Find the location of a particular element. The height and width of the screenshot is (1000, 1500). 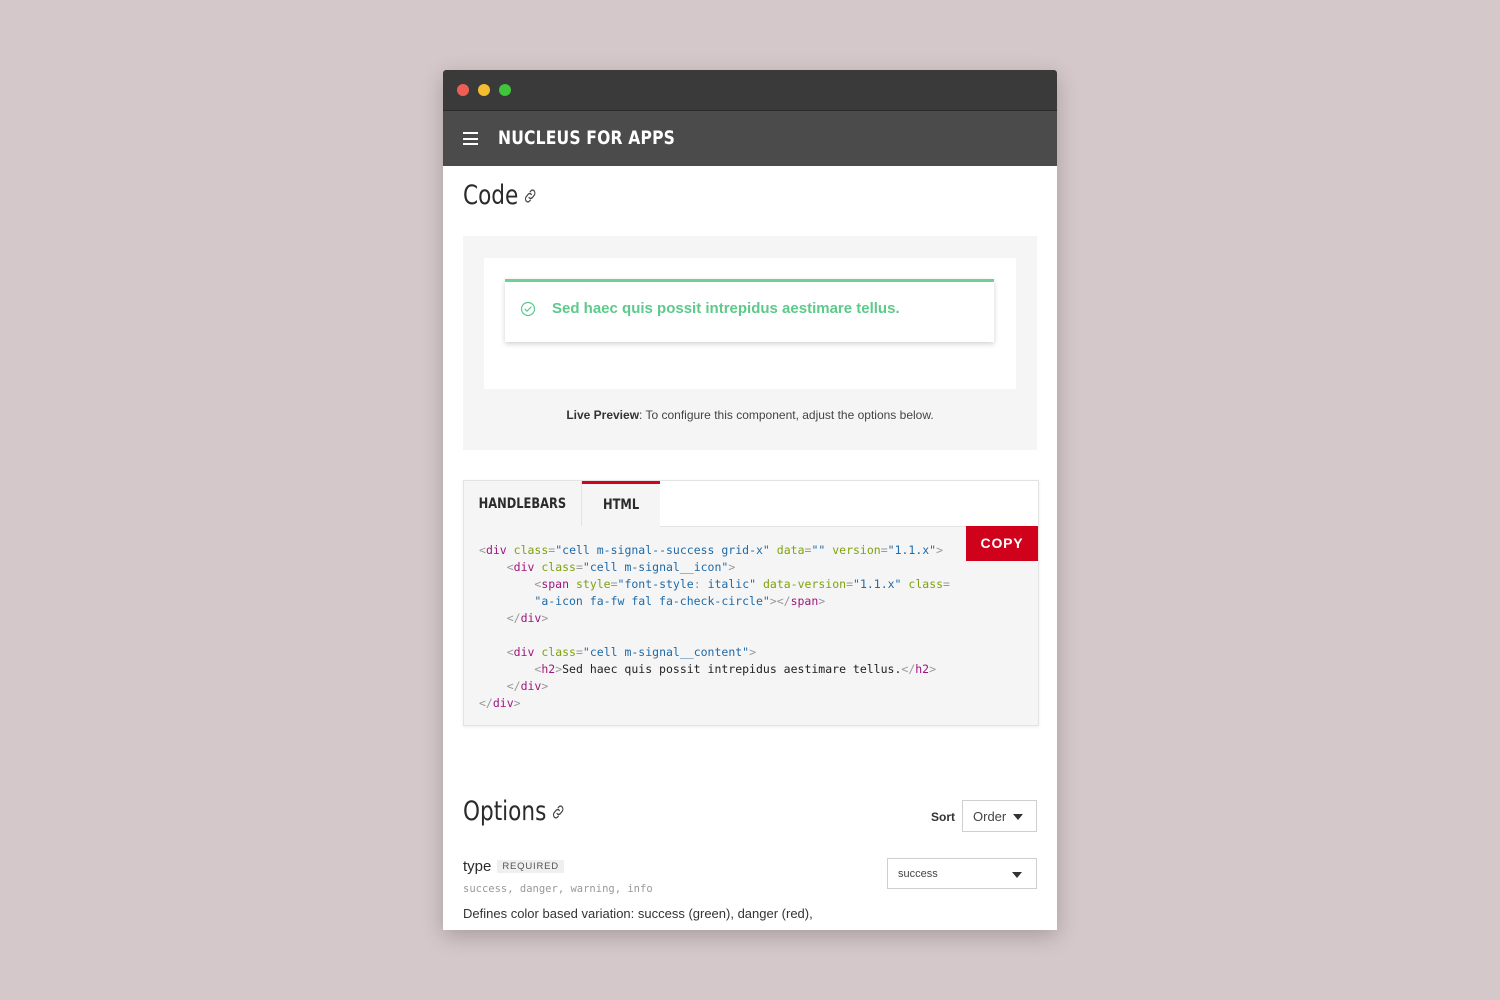

app-header: NUCLEUS FOR APPS is located at coordinates (750, 138).